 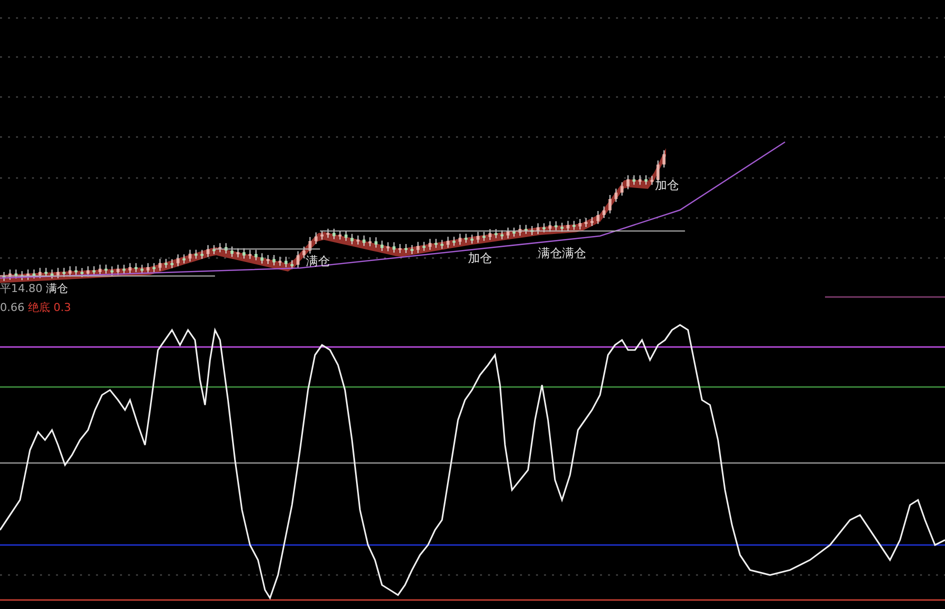 What do you see at coordinates (12, 307) in the screenshot?
I see `readout-value: 0.66` at bounding box center [12, 307].